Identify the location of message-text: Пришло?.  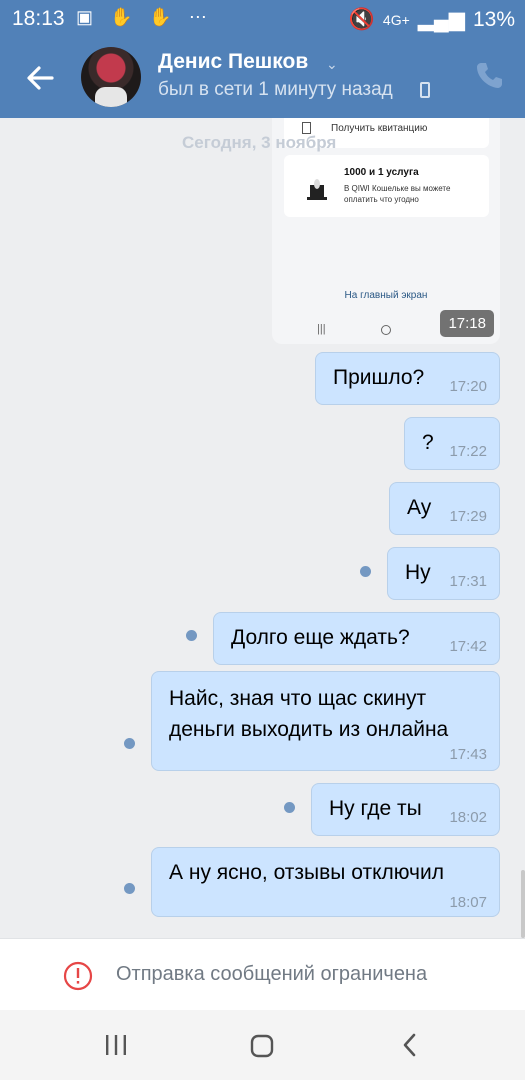
(379, 377).